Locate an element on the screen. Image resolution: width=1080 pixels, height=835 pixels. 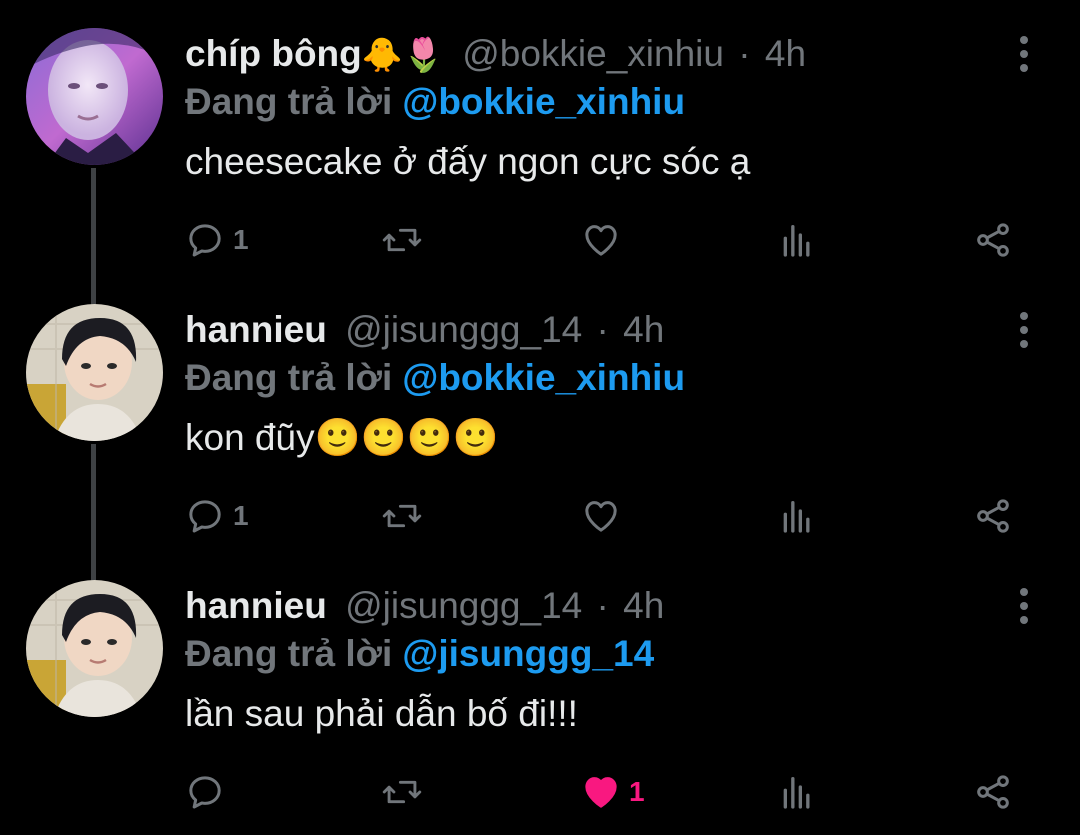
like-count: 1 is located at coordinates (637, 791).